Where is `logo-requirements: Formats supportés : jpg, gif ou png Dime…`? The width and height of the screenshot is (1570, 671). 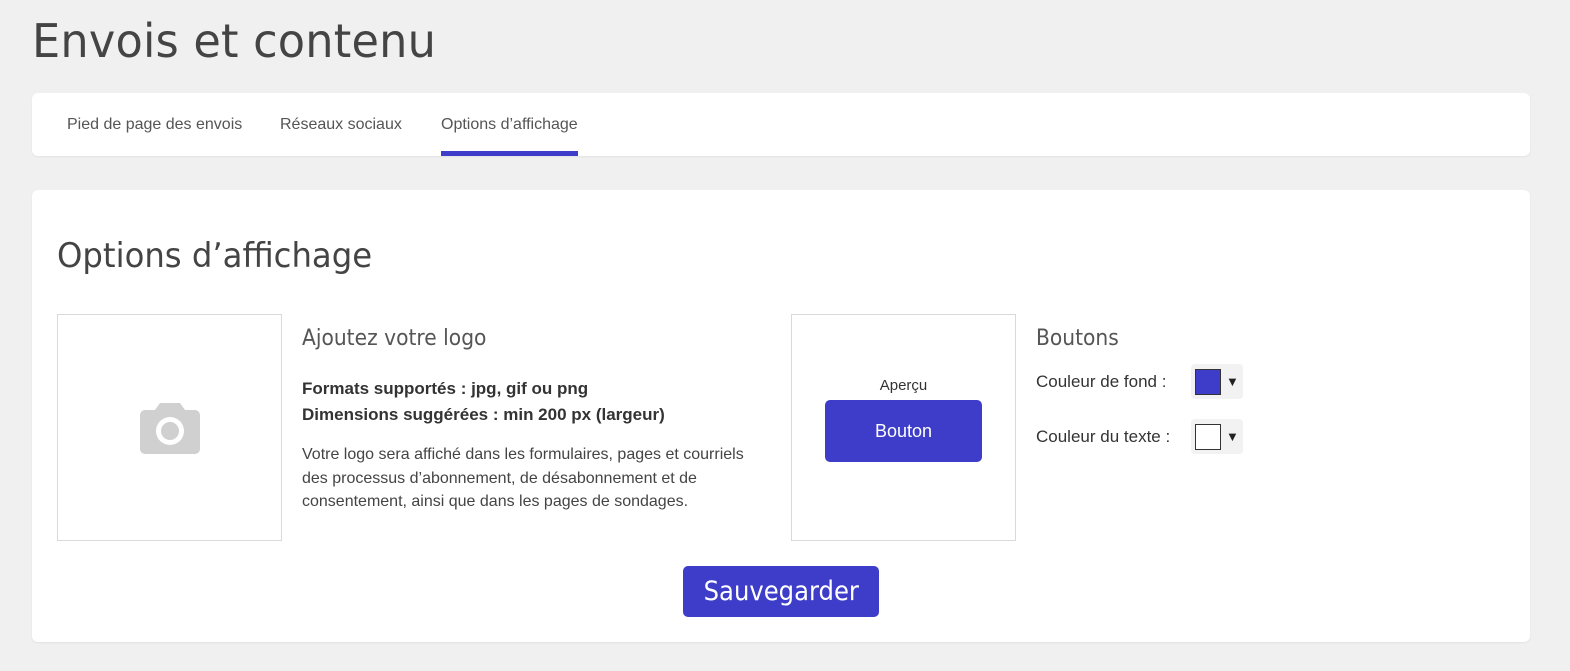
logo-requirements: Formats supportés : jpg, gif ou png Dime… is located at coordinates (537, 402).